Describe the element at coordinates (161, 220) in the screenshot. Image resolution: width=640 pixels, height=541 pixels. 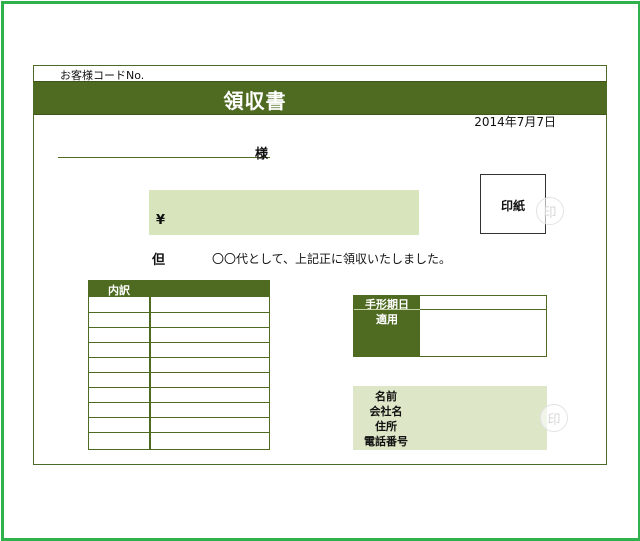
I see `currency-symbol: ¥` at that location.